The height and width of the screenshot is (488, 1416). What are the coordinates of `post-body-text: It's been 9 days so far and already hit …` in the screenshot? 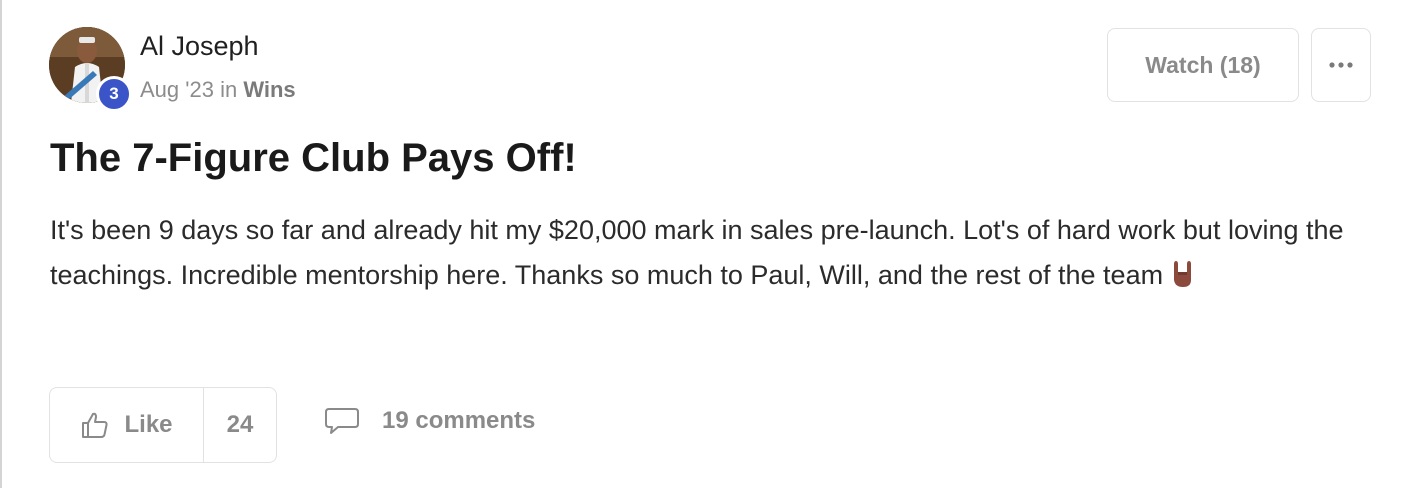 It's located at (697, 252).